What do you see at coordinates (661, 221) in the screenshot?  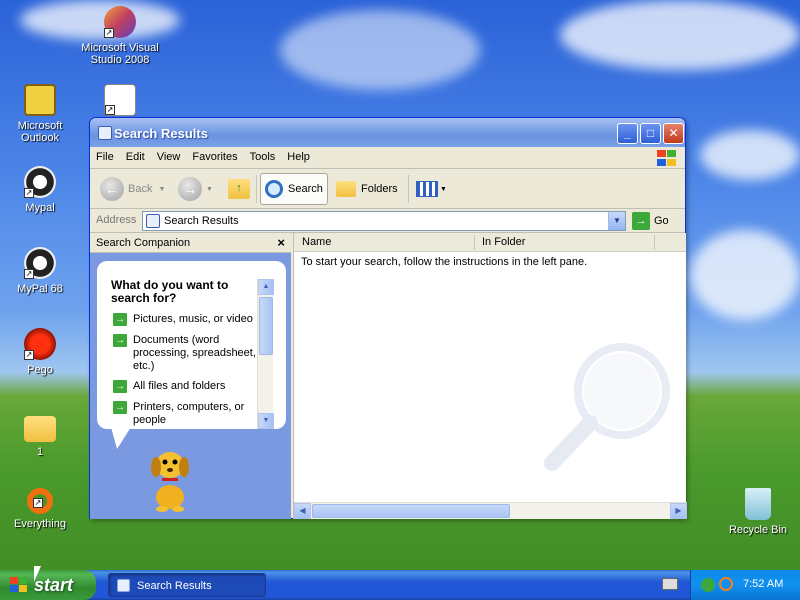 I see `go-label: Go` at bounding box center [661, 221].